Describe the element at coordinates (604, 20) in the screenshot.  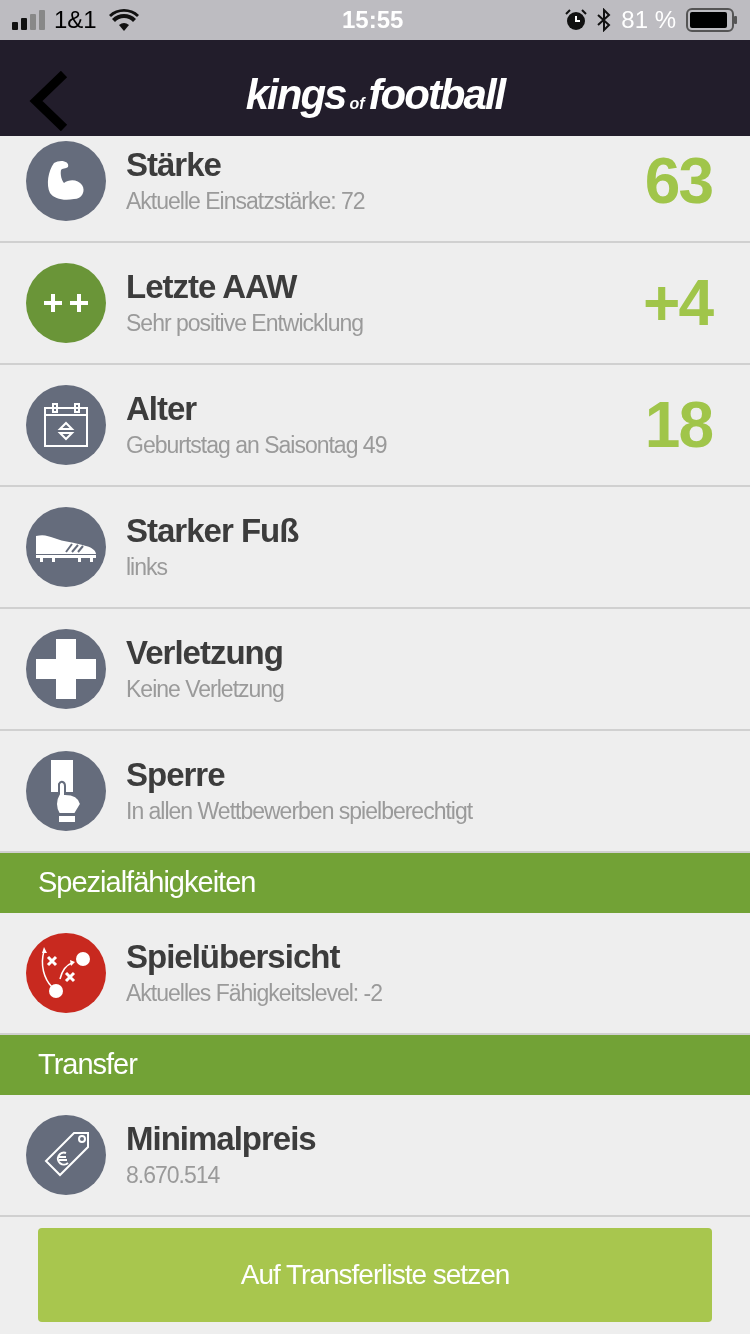
I see `bluetooth-icon` at that location.